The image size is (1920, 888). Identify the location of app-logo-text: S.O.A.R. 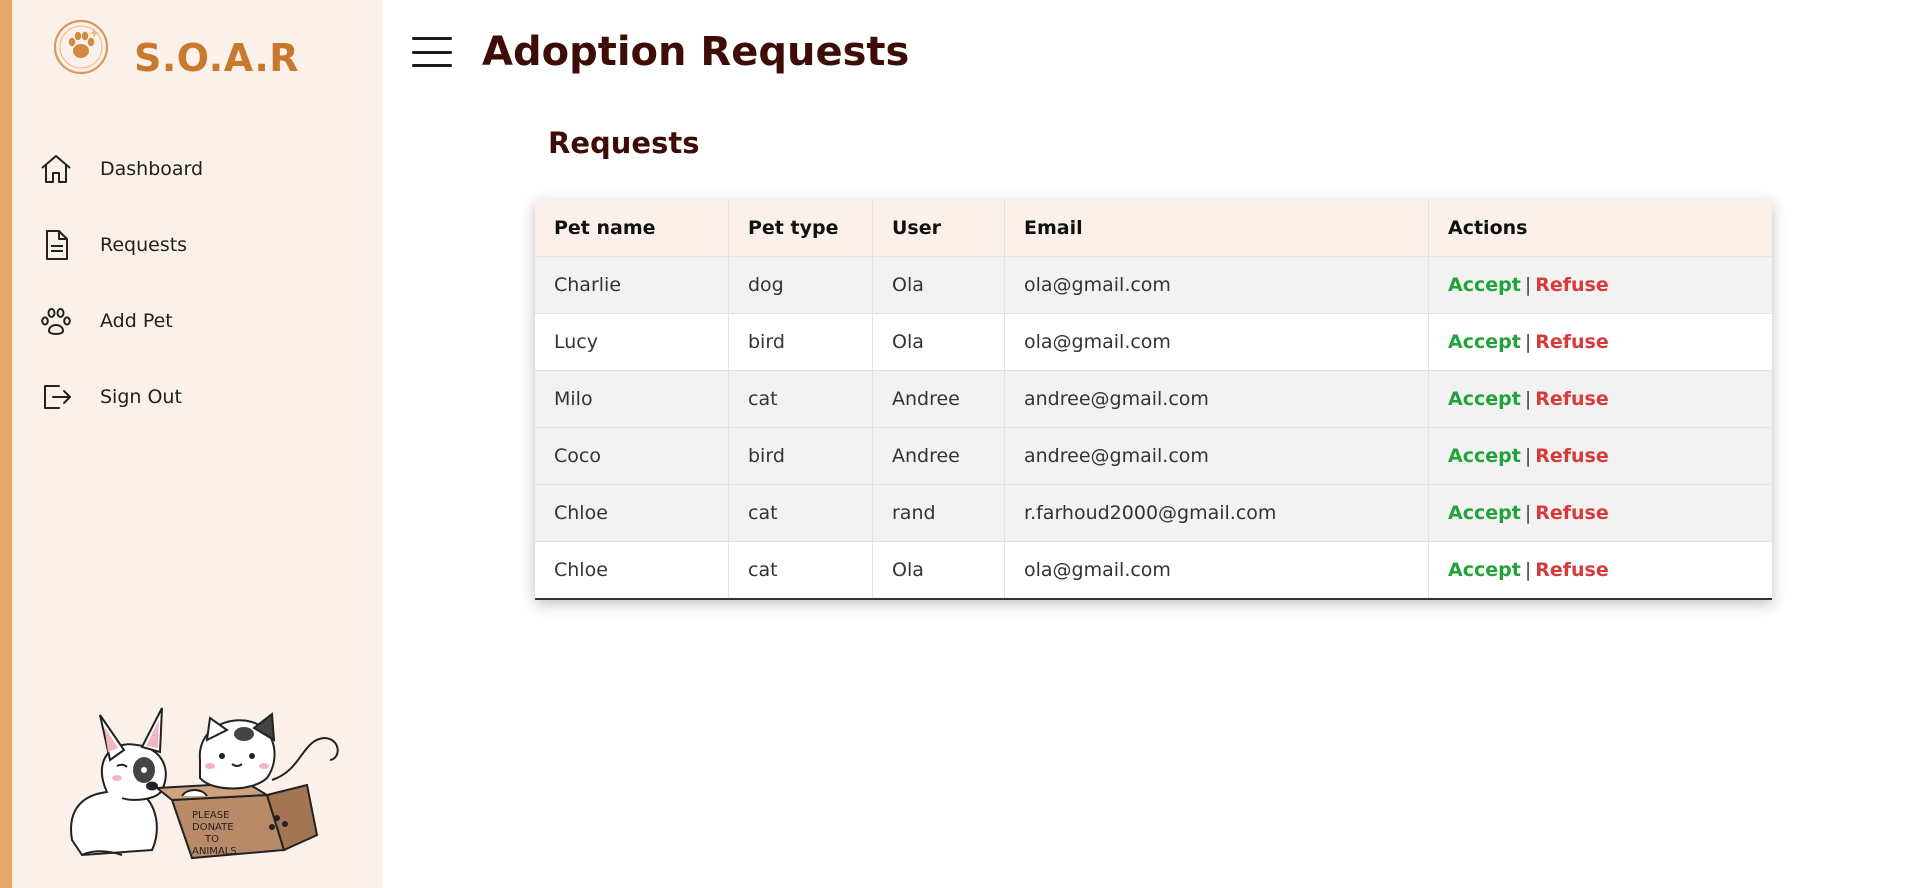
(216, 58).